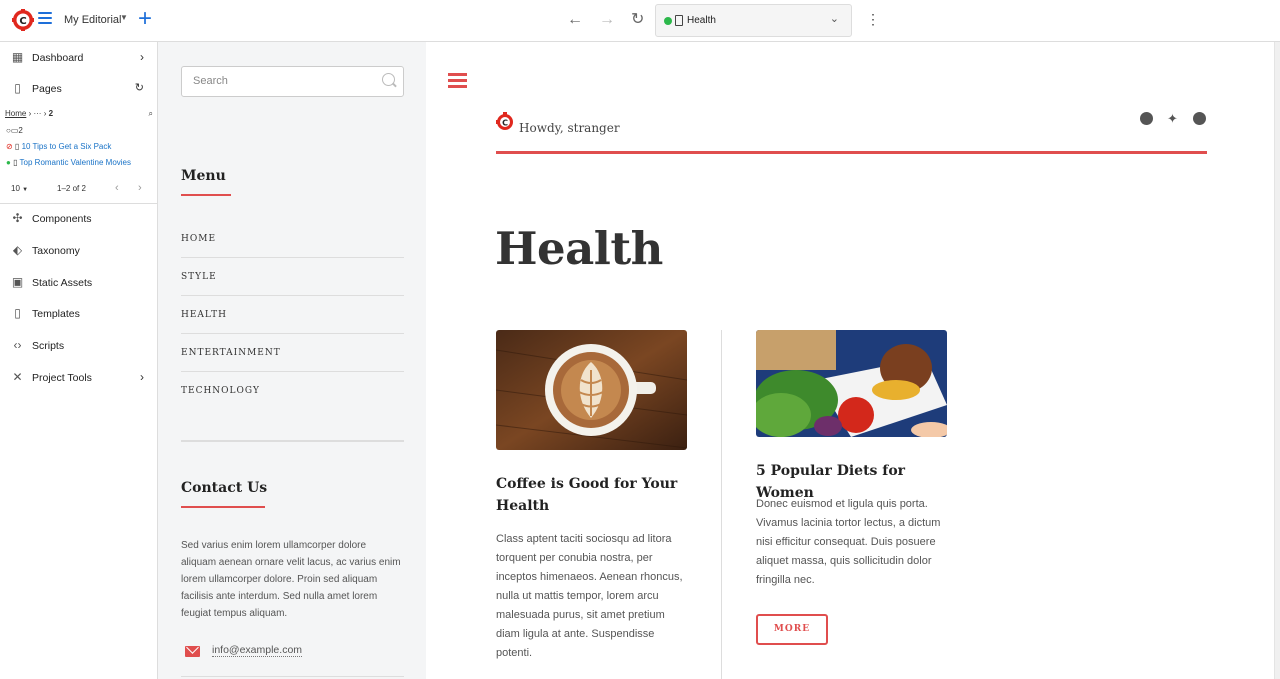 The image size is (1280, 679). I want to click on per-page-select: 10, so click(15, 188).